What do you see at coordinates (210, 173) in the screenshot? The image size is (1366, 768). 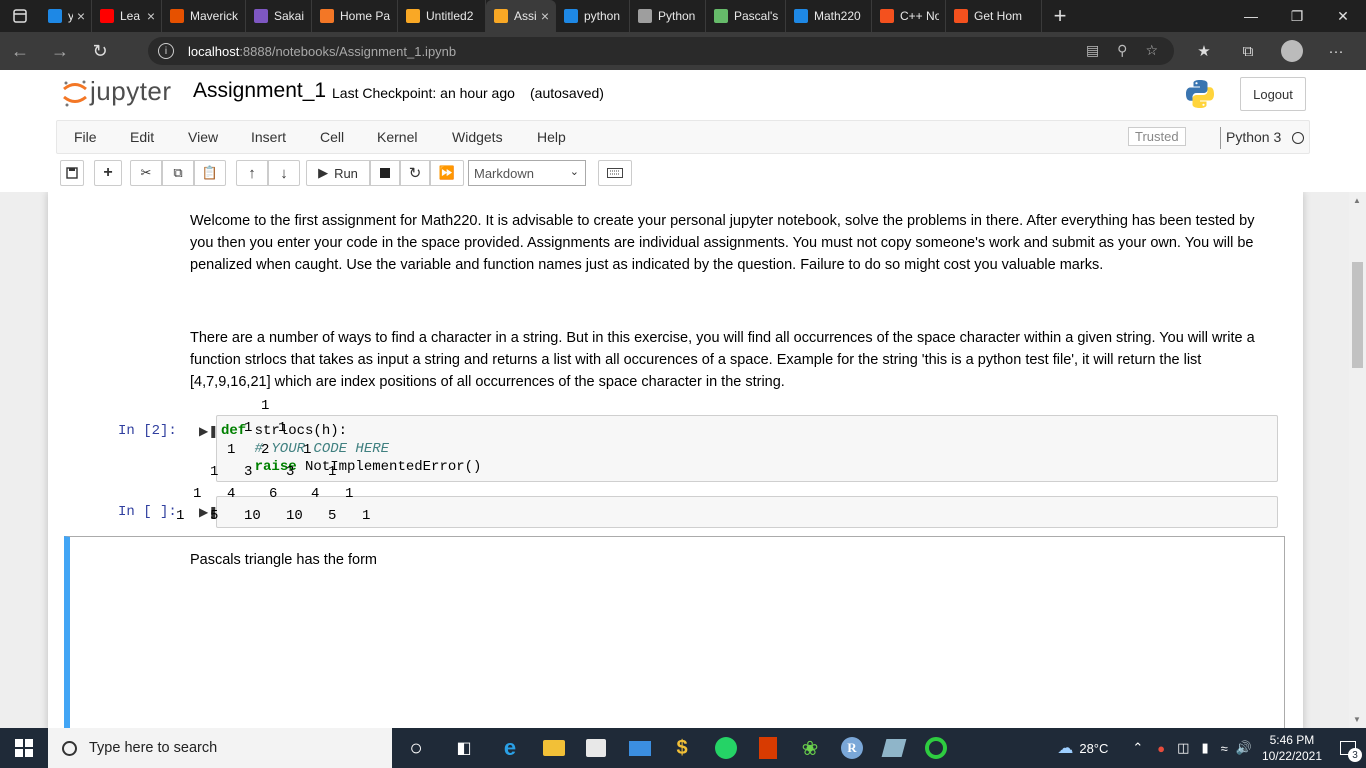 I see `paste-icon: 📋` at bounding box center [210, 173].